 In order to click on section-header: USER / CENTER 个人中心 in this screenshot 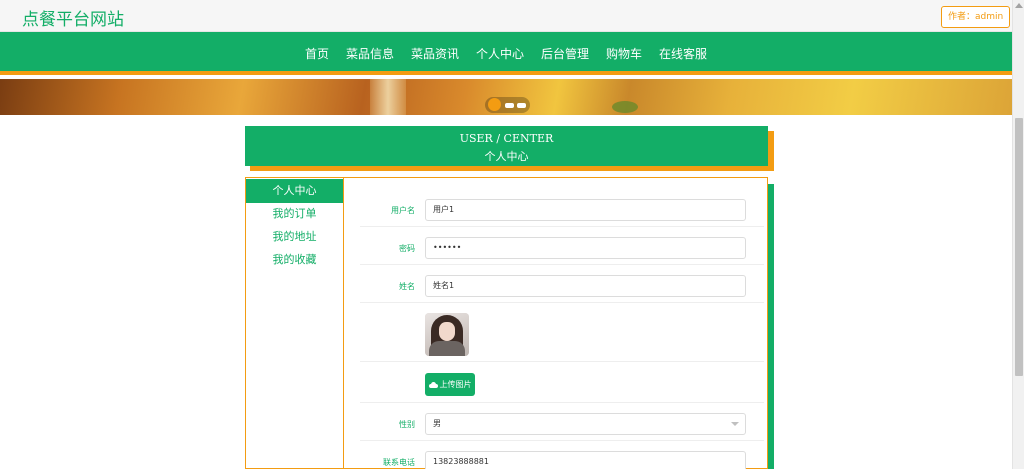, I will do `click(506, 146)`.